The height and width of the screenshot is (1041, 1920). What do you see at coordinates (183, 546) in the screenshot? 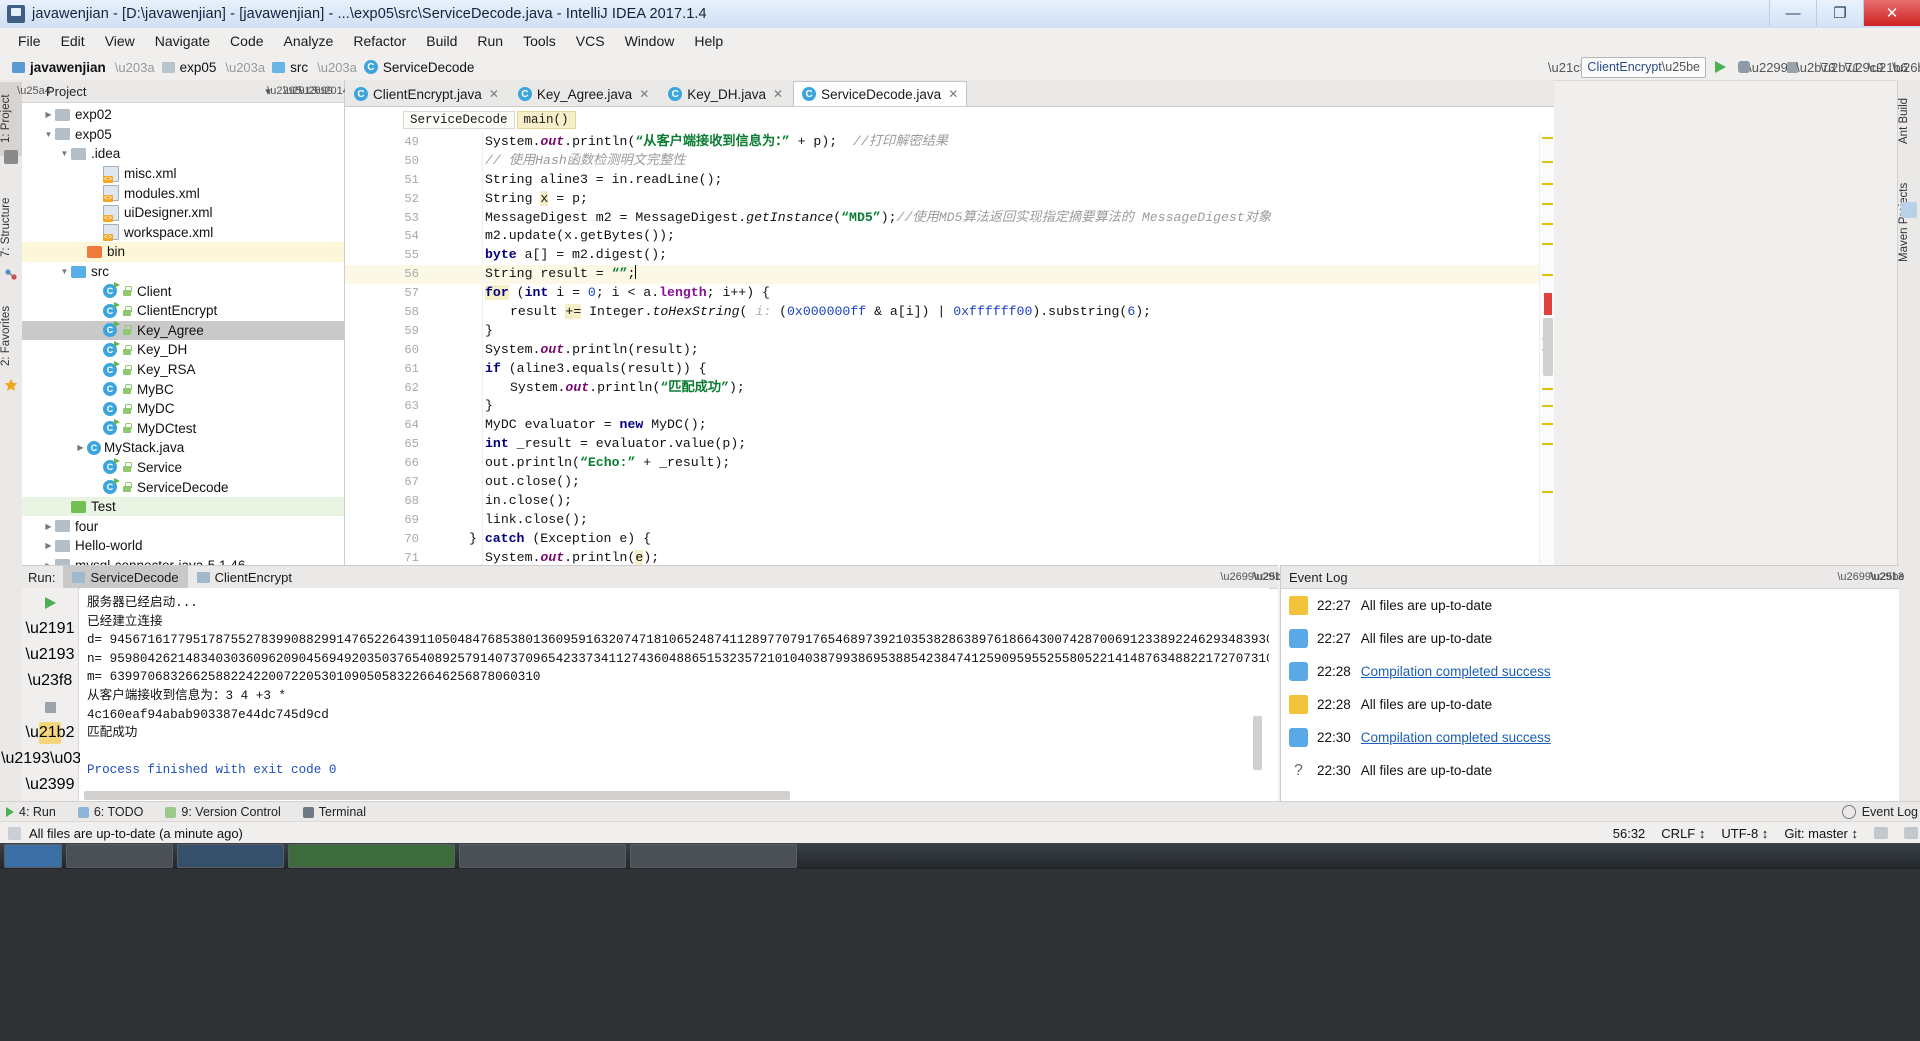
I see `tree-node: ▶ Hello-world` at bounding box center [183, 546].